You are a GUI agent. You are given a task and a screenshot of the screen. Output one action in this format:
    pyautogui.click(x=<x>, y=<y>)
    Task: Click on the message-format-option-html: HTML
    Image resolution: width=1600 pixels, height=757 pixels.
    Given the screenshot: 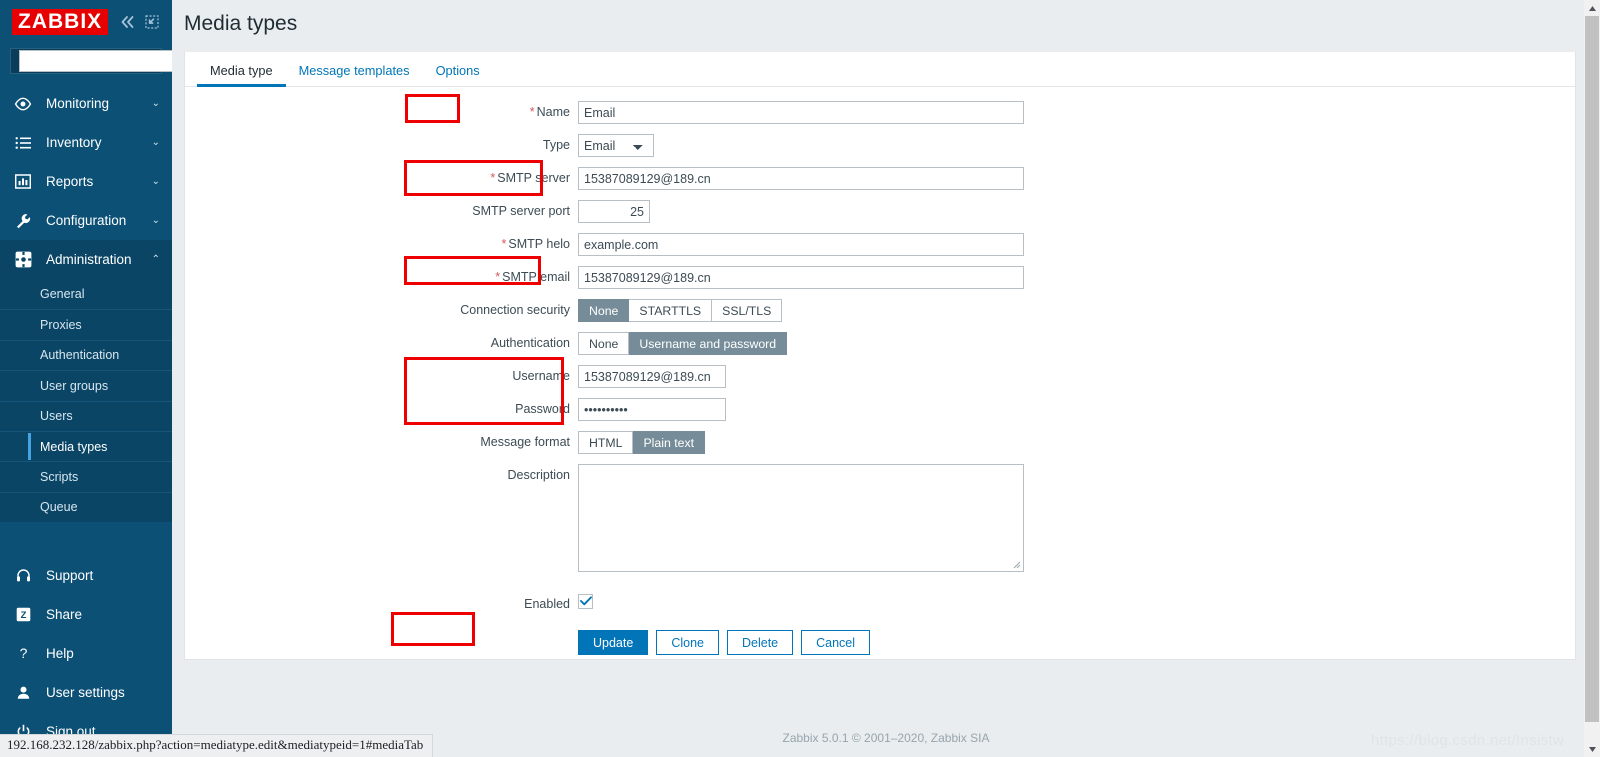 What is the action you would take?
    pyautogui.click(x=606, y=442)
    